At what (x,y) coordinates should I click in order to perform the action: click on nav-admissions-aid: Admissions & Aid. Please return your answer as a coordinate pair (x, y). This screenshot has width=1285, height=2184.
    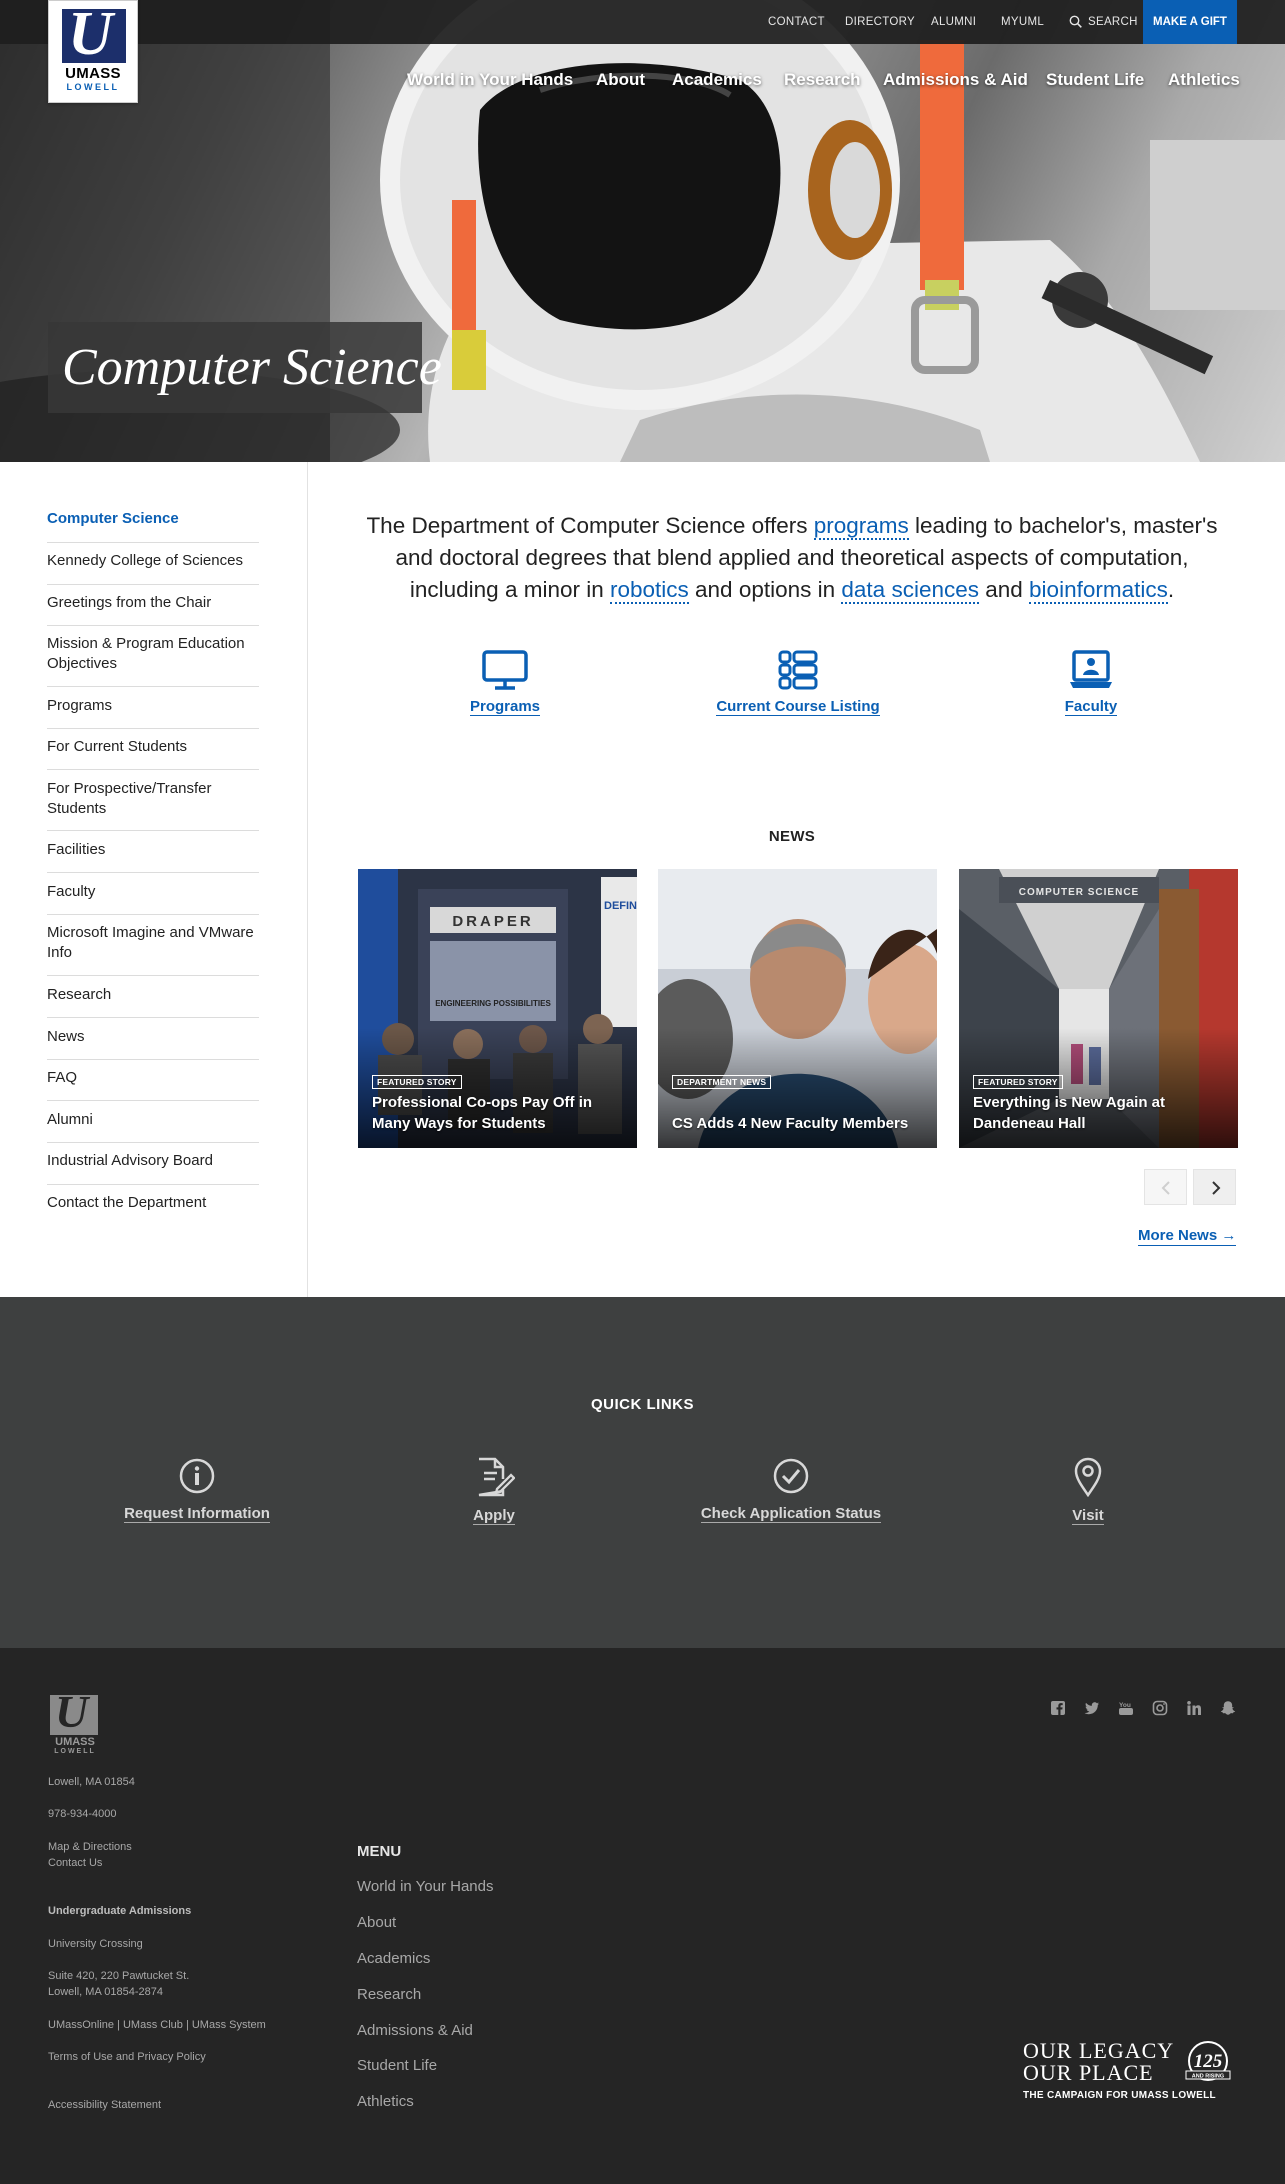
    Looking at the image, I should click on (955, 82).